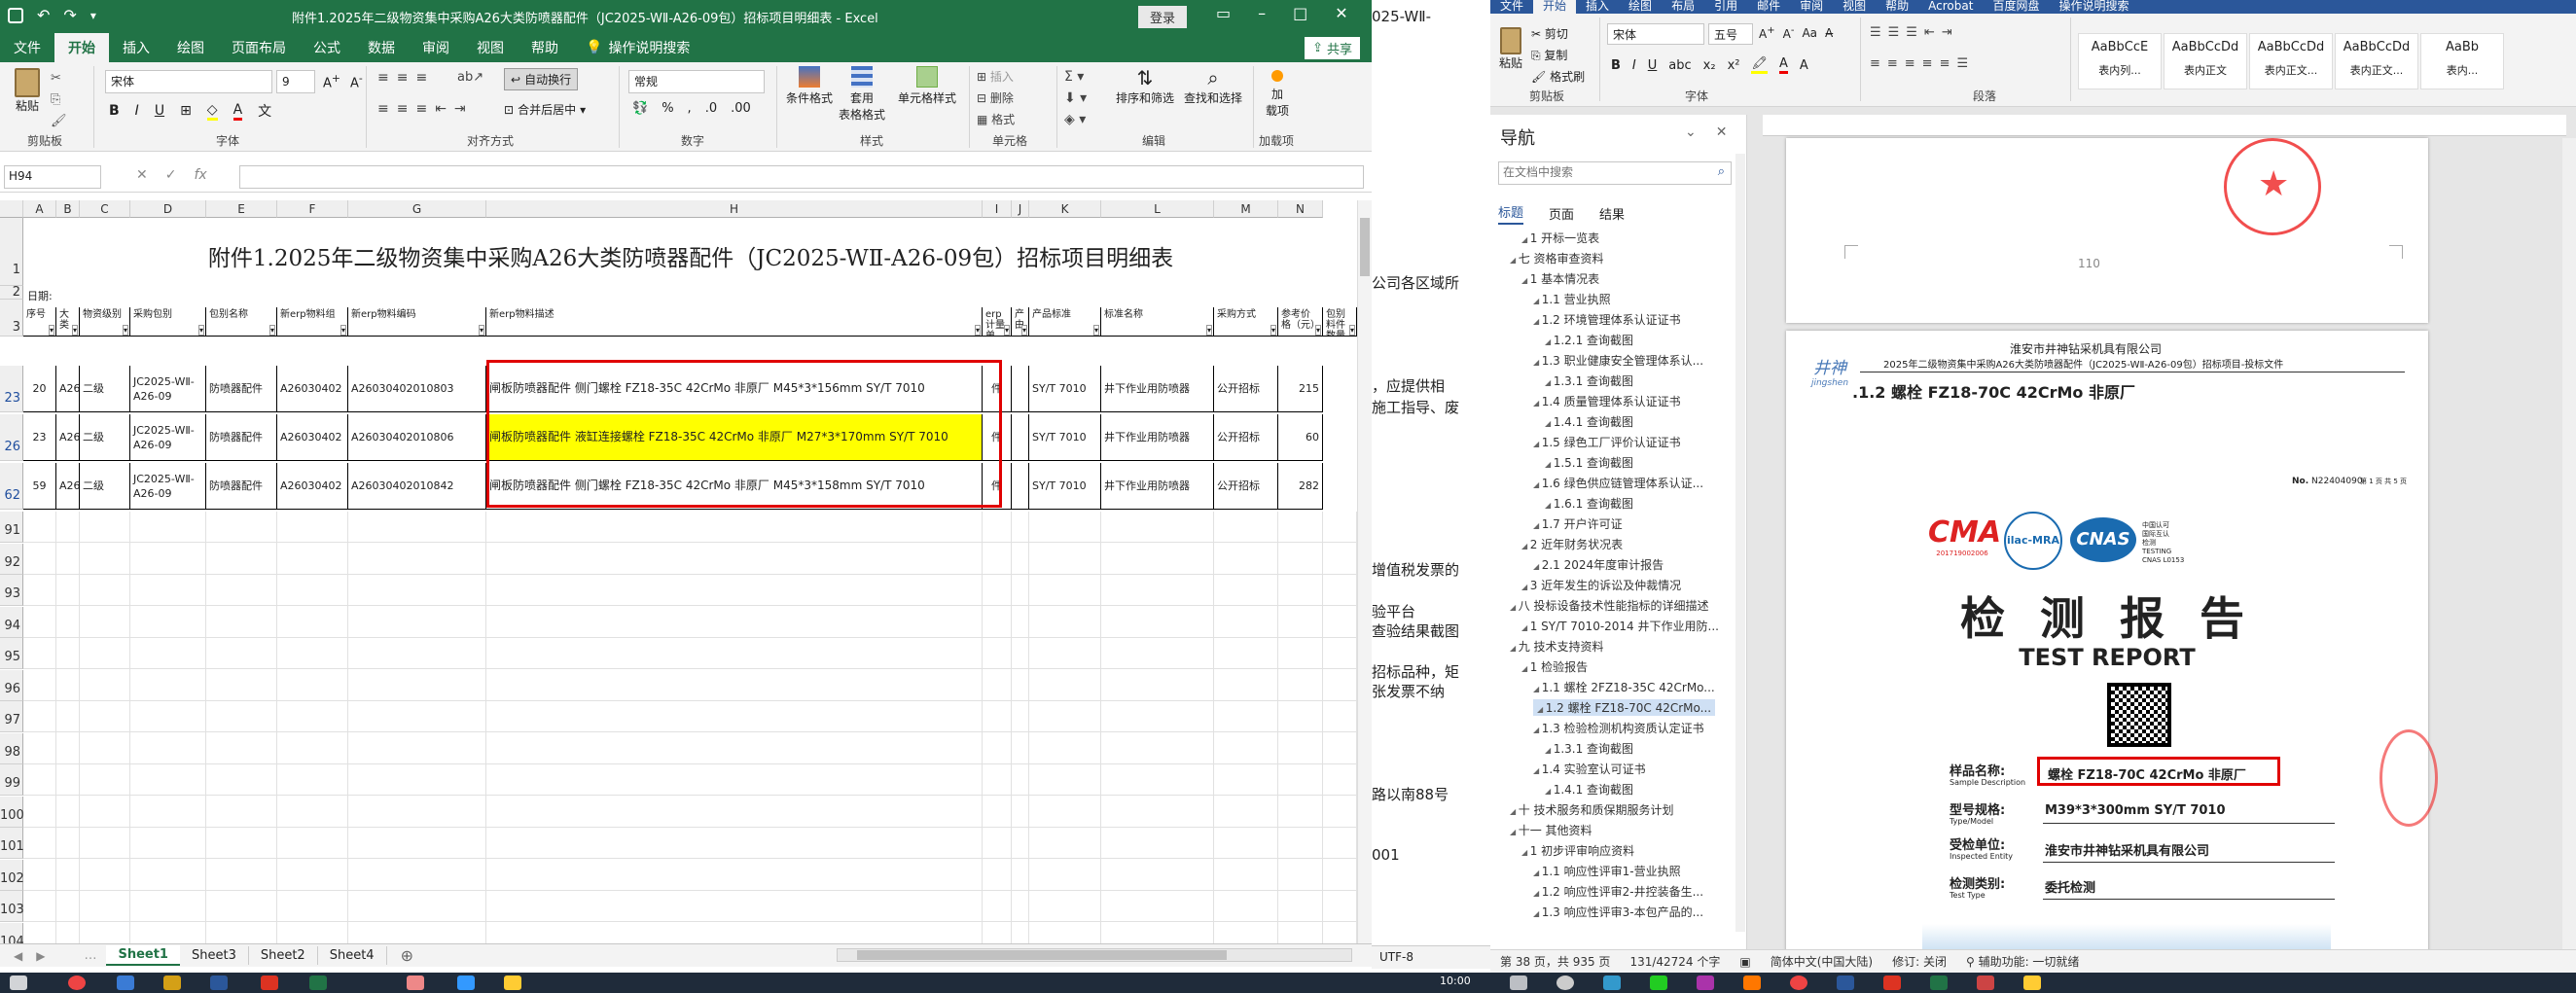 The height and width of the screenshot is (993, 2576). What do you see at coordinates (1332, 48) in the screenshot?
I see `share-button: ⇪ 共享` at bounding box center [1332, 48].